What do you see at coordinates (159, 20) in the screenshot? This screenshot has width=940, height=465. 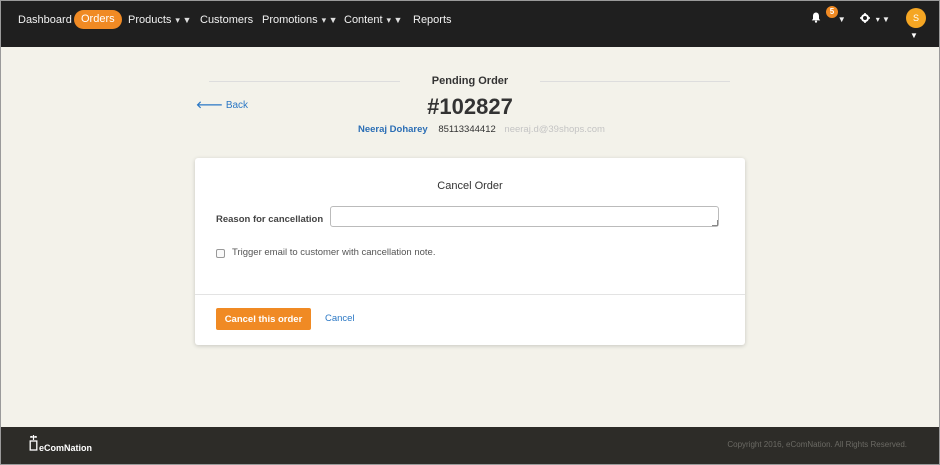 I see `nav-item-products: Products ▾ ▼` at bounding box center [159, 20].